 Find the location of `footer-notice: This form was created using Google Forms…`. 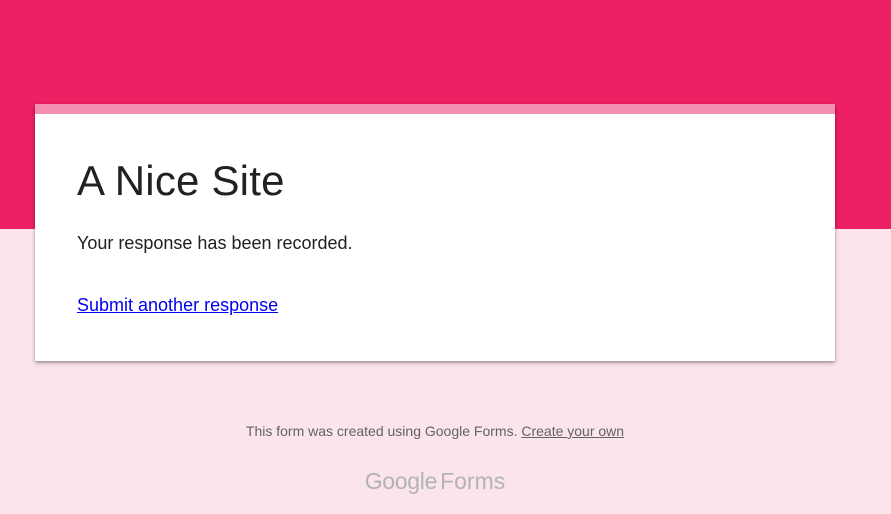

footer-notice: This form was created using Google Forms… is located at coordinates (435, 431).